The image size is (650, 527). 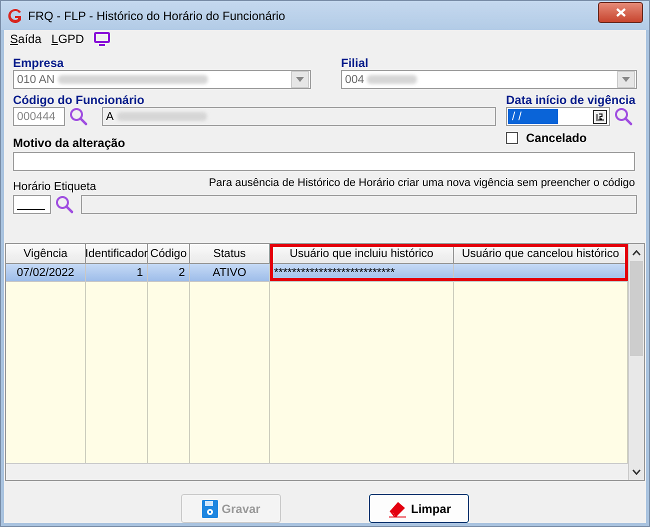 What do you see at coordinates (421, 183) in the screenshot?
I see `hint-text: Para ausência de Histórico de Horário criar uma nova vigência sem preencher o código` at bounding box center [421, 183].